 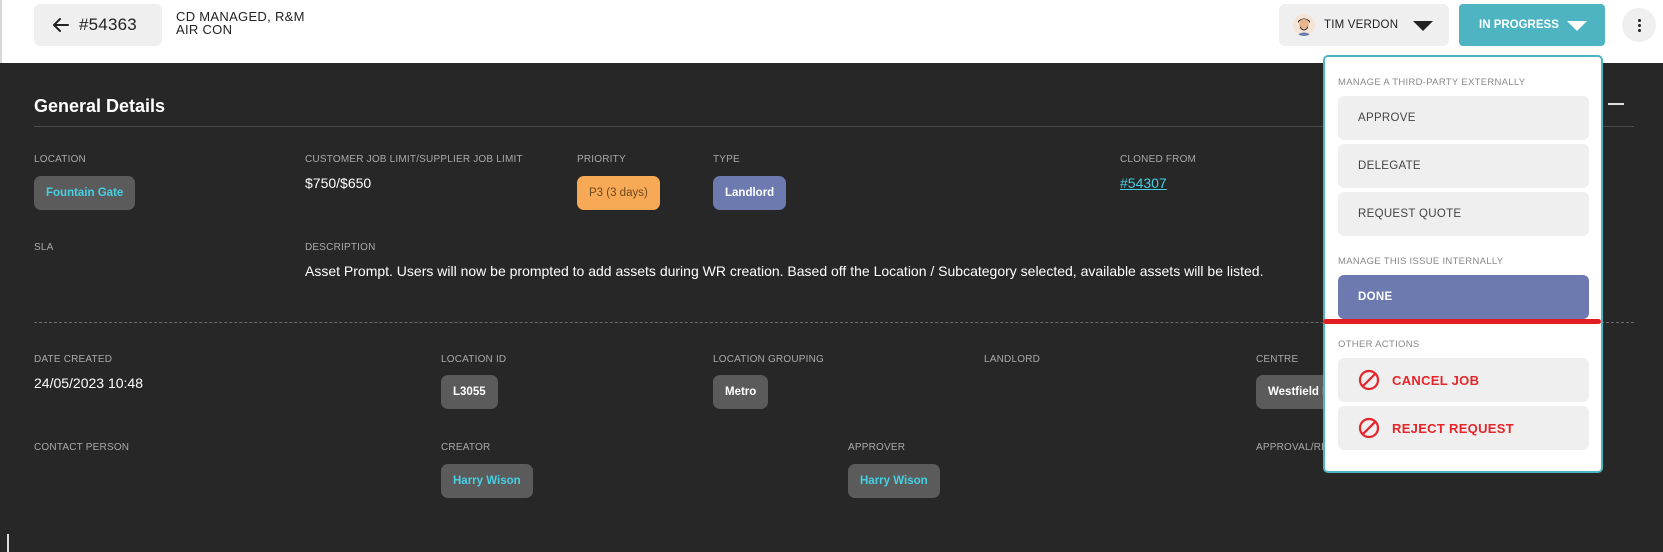 What do you see at coordinates (1432, 82) in the screenshot?
I see `external-heading: MANAGE A THIRD-PARTY EXTERNALLY` at bounding box center [1432, 82].